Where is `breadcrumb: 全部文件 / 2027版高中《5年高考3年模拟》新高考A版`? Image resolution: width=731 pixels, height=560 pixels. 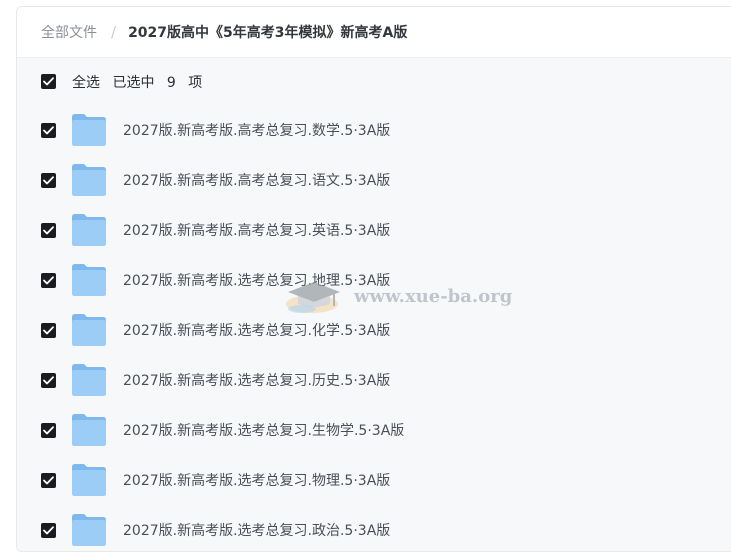
breadcrumb: 全部文件 / 2027版高中《5年高考3年模拟》新高考A版 is located at coordinates (374, 32).